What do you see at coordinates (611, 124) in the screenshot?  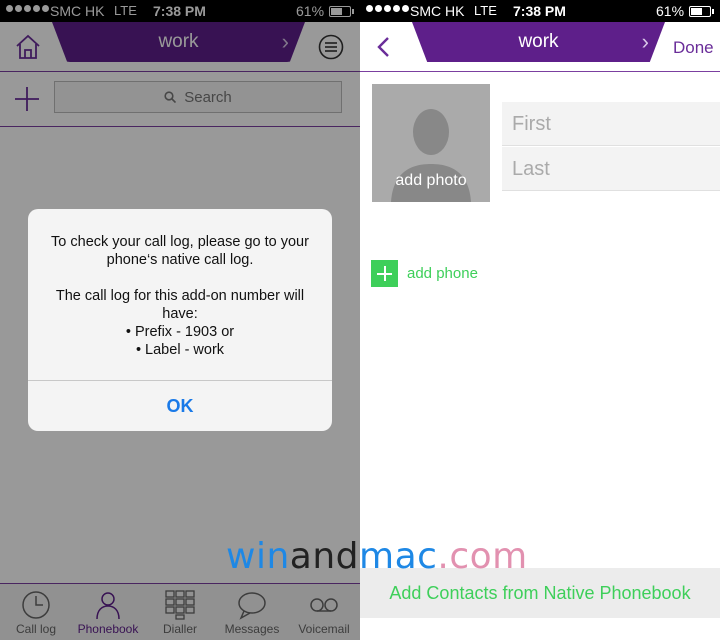 I see `first-name-field: First` at bounding box center [611, 124].